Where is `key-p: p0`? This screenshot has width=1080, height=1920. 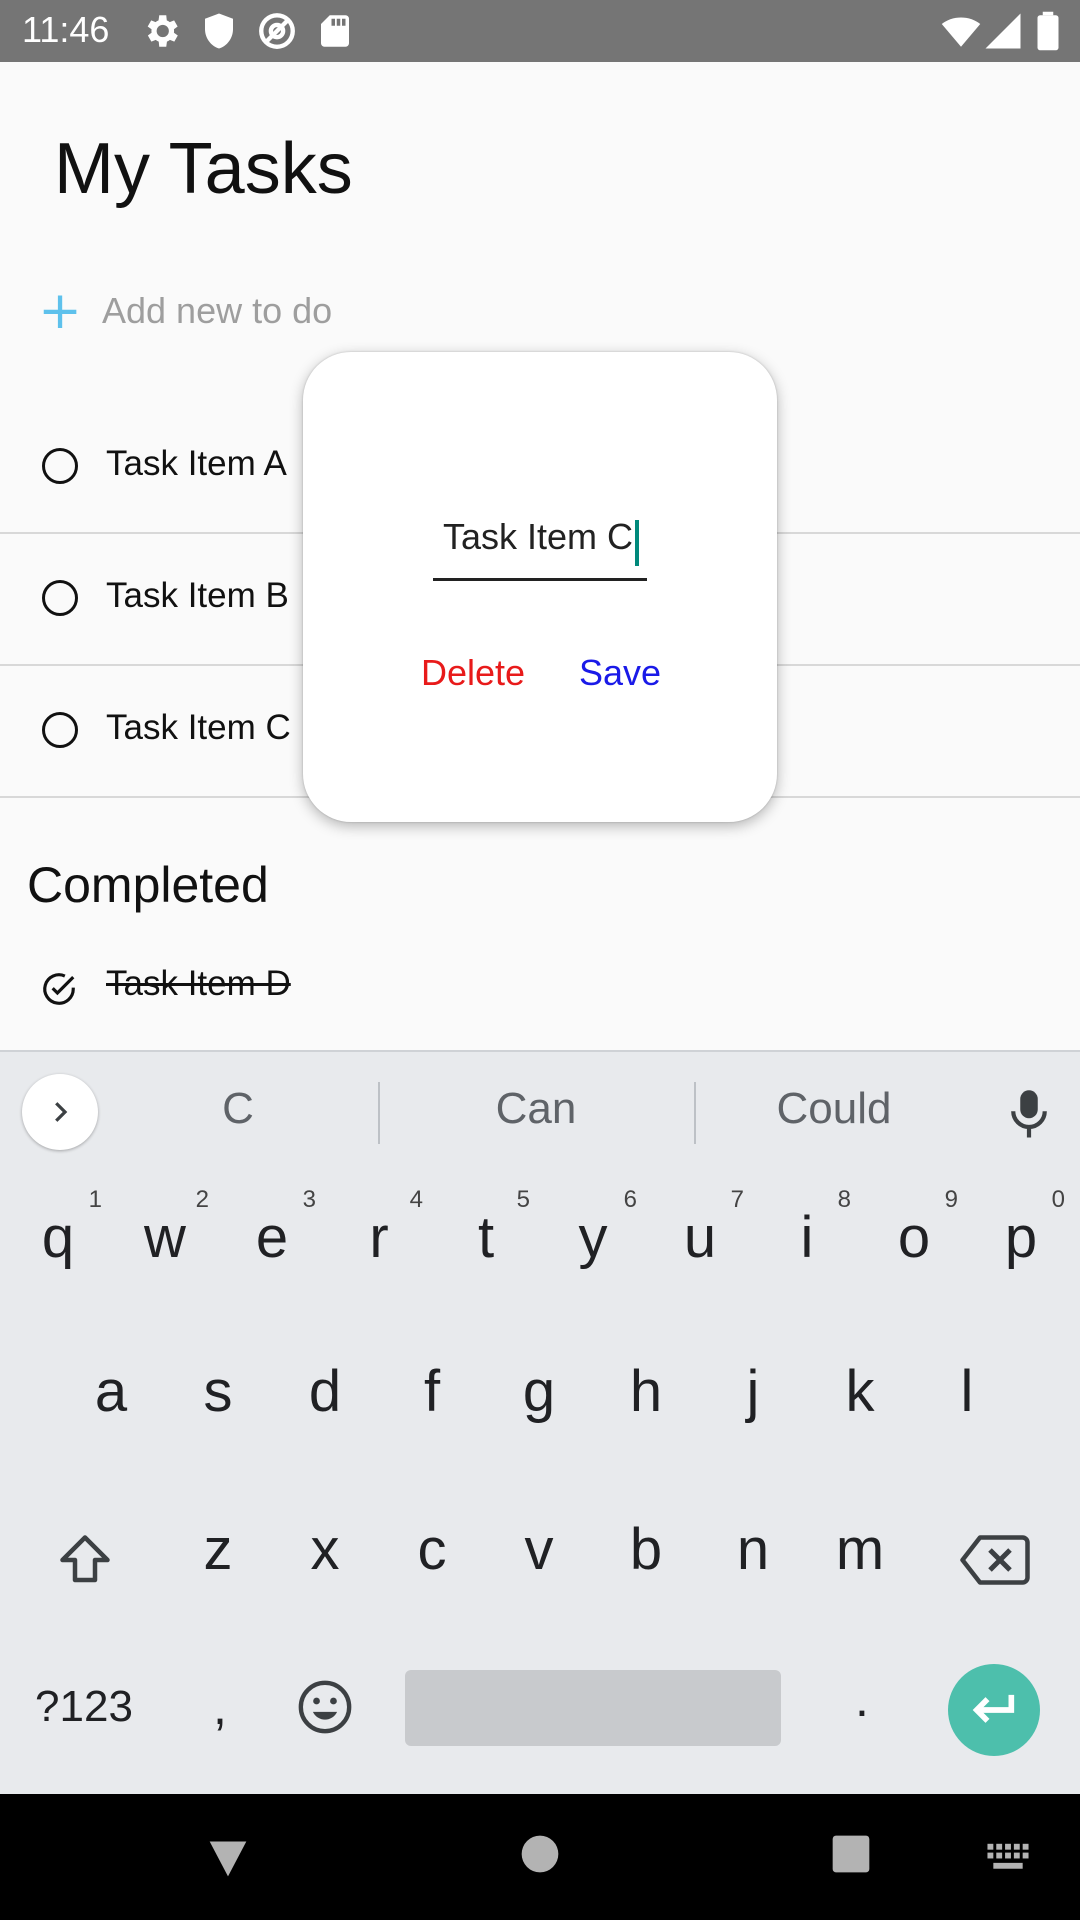
key-p: p0 is located at coordinates (1021, 1241).